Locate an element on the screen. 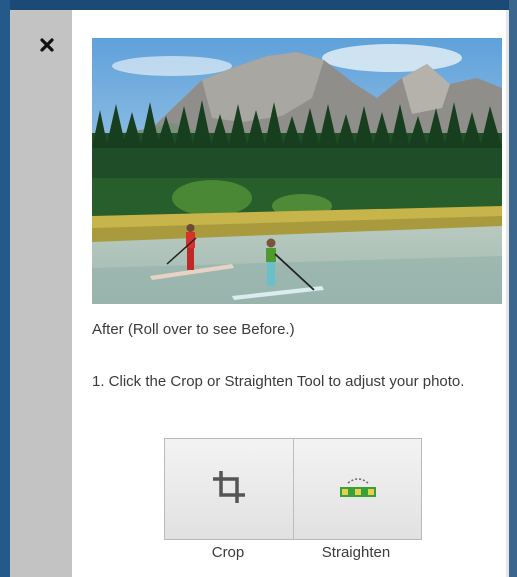 The height and width of the screenshot is (577, 517). panel-border is located at coordinates (507, 293).